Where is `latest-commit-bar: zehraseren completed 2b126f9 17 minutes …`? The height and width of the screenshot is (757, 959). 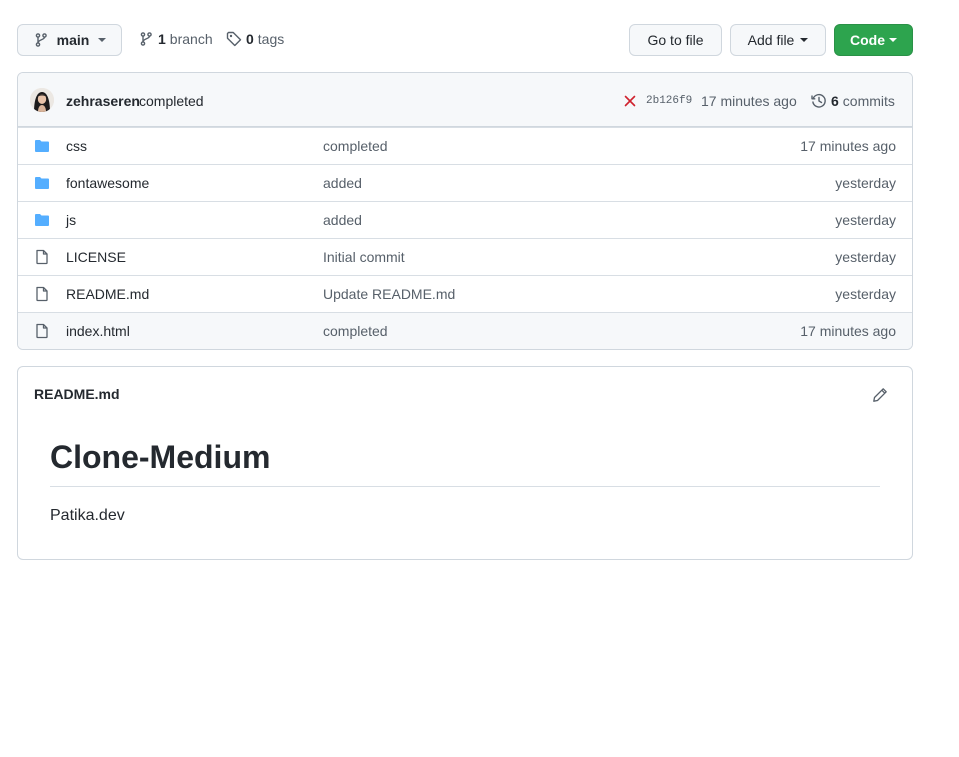
latest-commit-bar: zehraseren completed 2b126f9 17 minutes … is located at coordinates (465, 100).